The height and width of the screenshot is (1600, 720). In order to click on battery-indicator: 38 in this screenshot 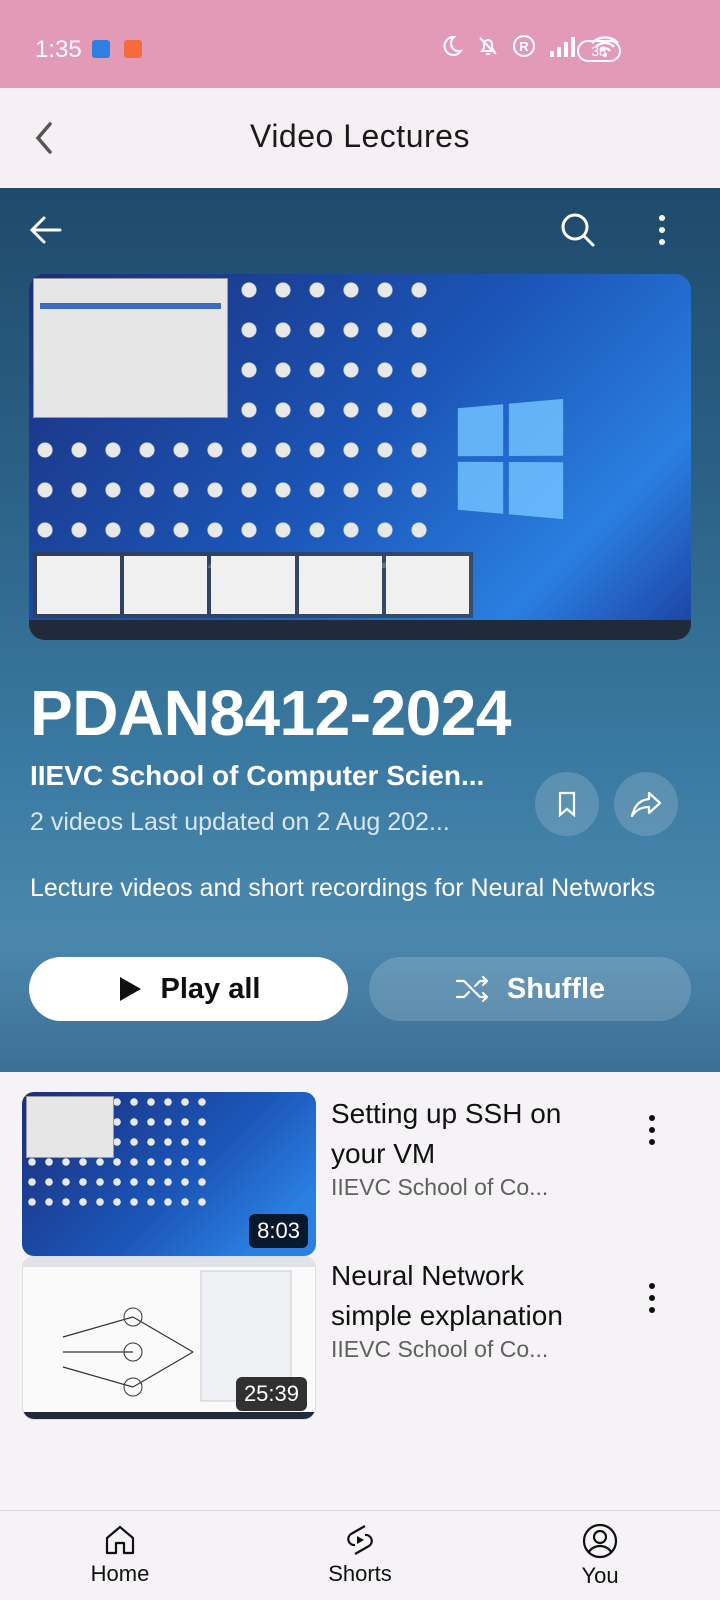, I will do `click(599, 51)`.